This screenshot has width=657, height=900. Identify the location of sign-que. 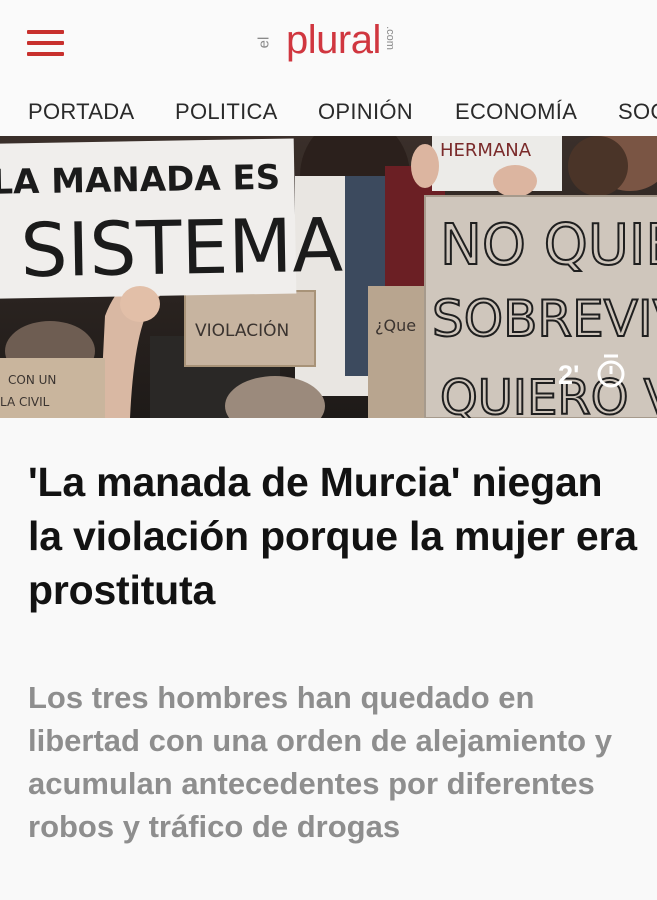
(398, 352).